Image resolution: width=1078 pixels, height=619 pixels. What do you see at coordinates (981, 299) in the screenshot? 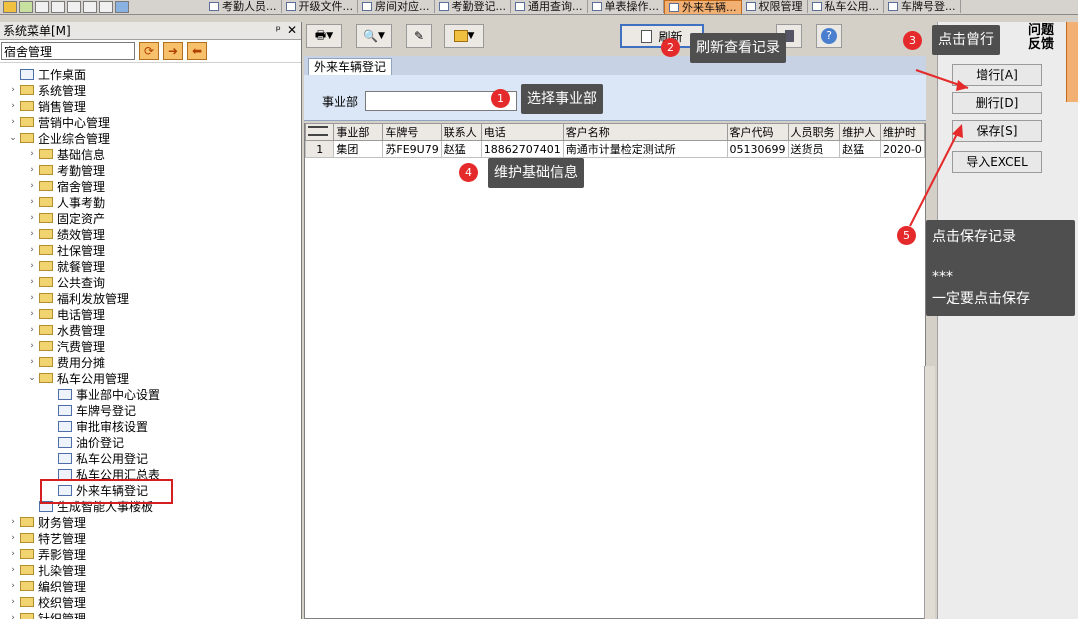
I see `annotation-callout-5-line3: 一定要点击保存` at bounding box center [981, 299].